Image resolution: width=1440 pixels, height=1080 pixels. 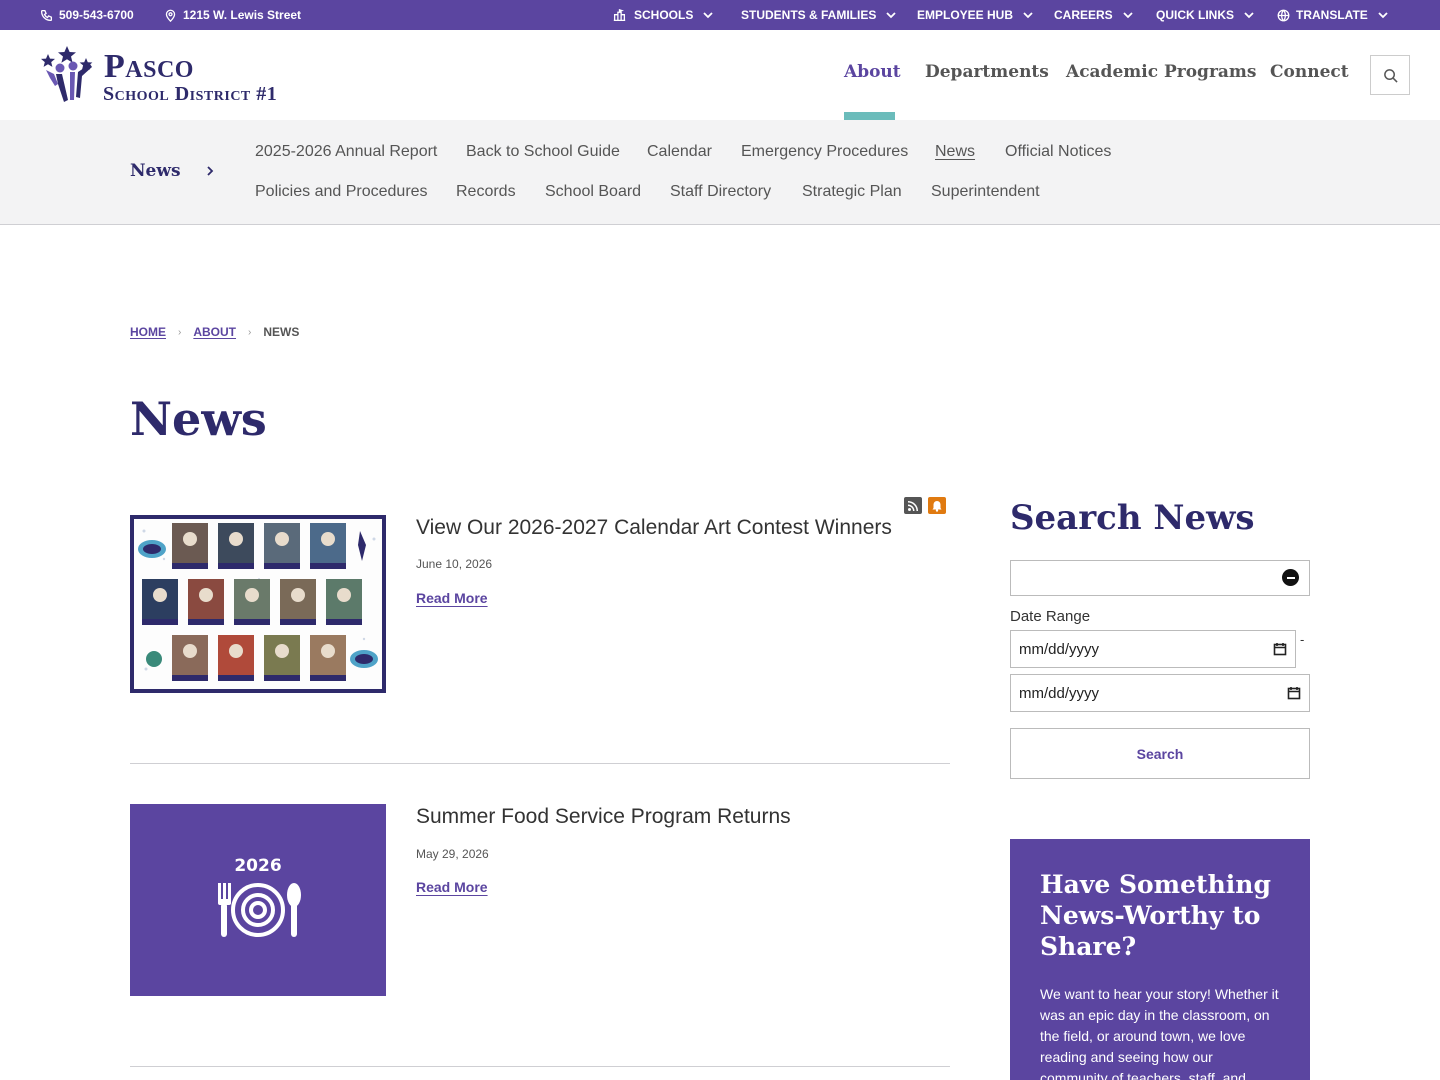 What do you see at coordinates (486, 192) in the screenshot?
I see `subnav-records: Records` at bounding box center [486, 192].